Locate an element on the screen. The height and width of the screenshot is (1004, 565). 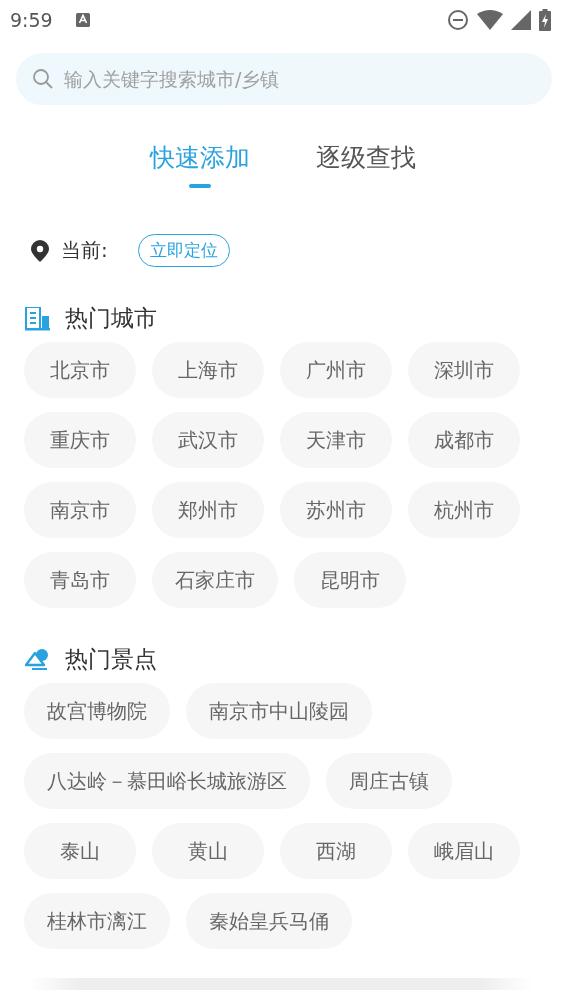
city-chip: 上海市 is located at coordinates (208, 370).